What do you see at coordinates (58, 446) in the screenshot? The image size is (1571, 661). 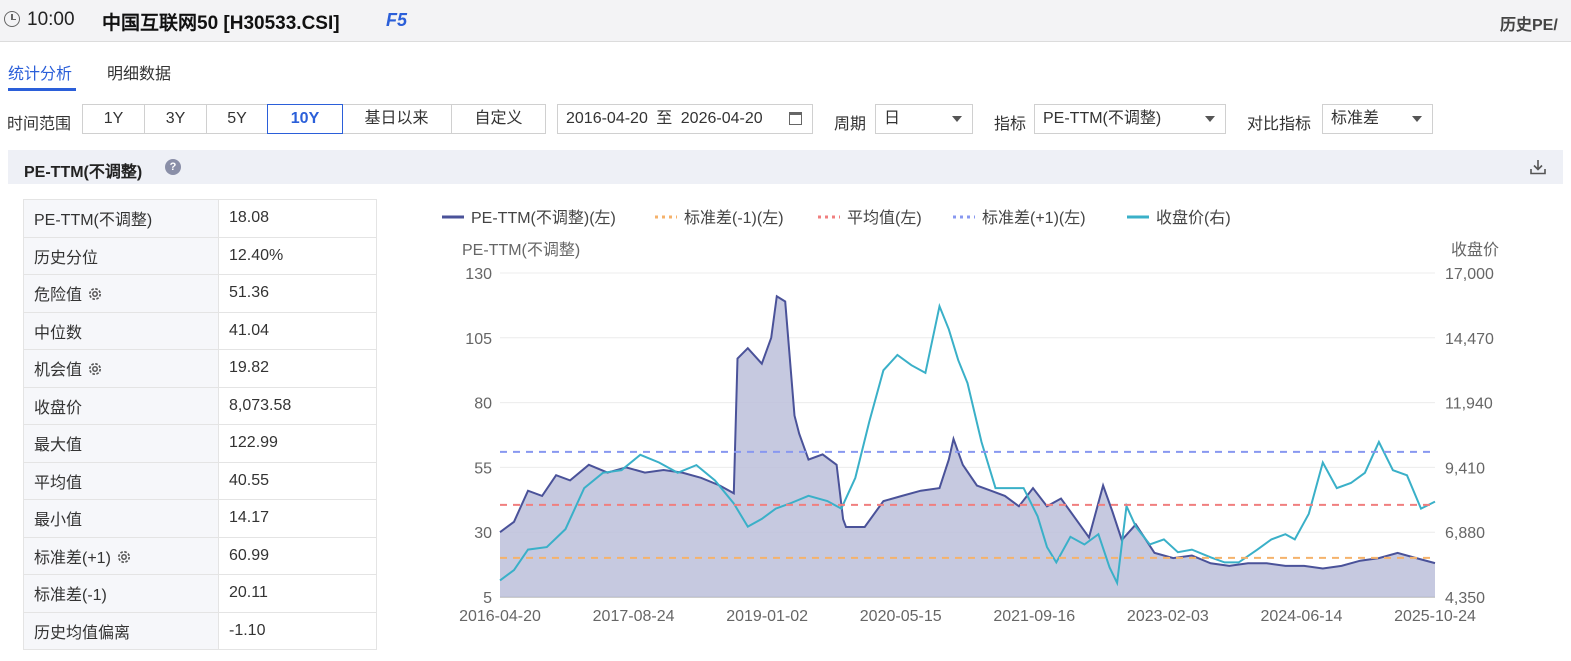 I see `stat-key-label: 最大值` at bounding box center [58, 446].